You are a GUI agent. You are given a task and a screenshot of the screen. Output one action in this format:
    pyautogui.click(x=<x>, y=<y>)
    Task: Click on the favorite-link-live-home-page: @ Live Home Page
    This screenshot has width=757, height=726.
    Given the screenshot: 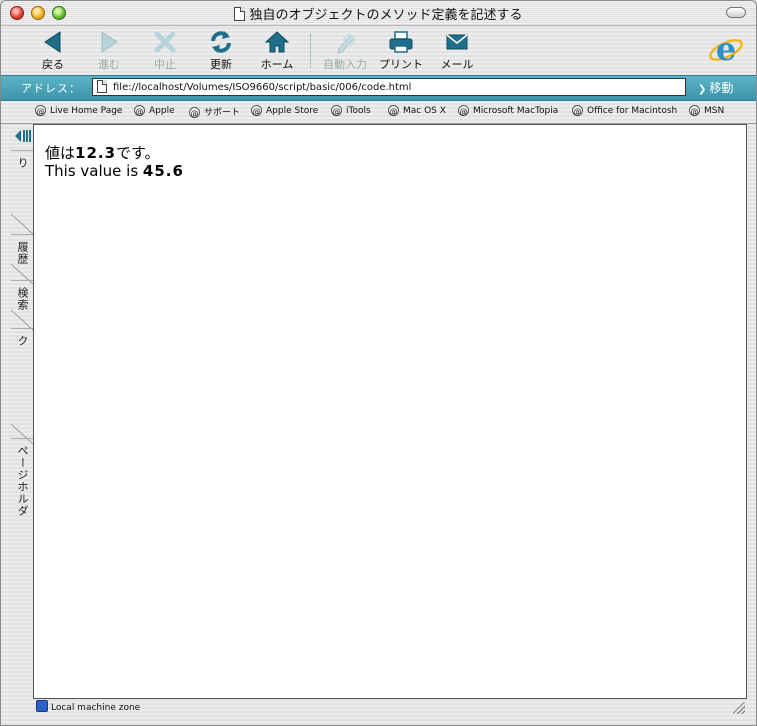 What is the action you would take?
    pyautogui.click(x=78, y=110)
    